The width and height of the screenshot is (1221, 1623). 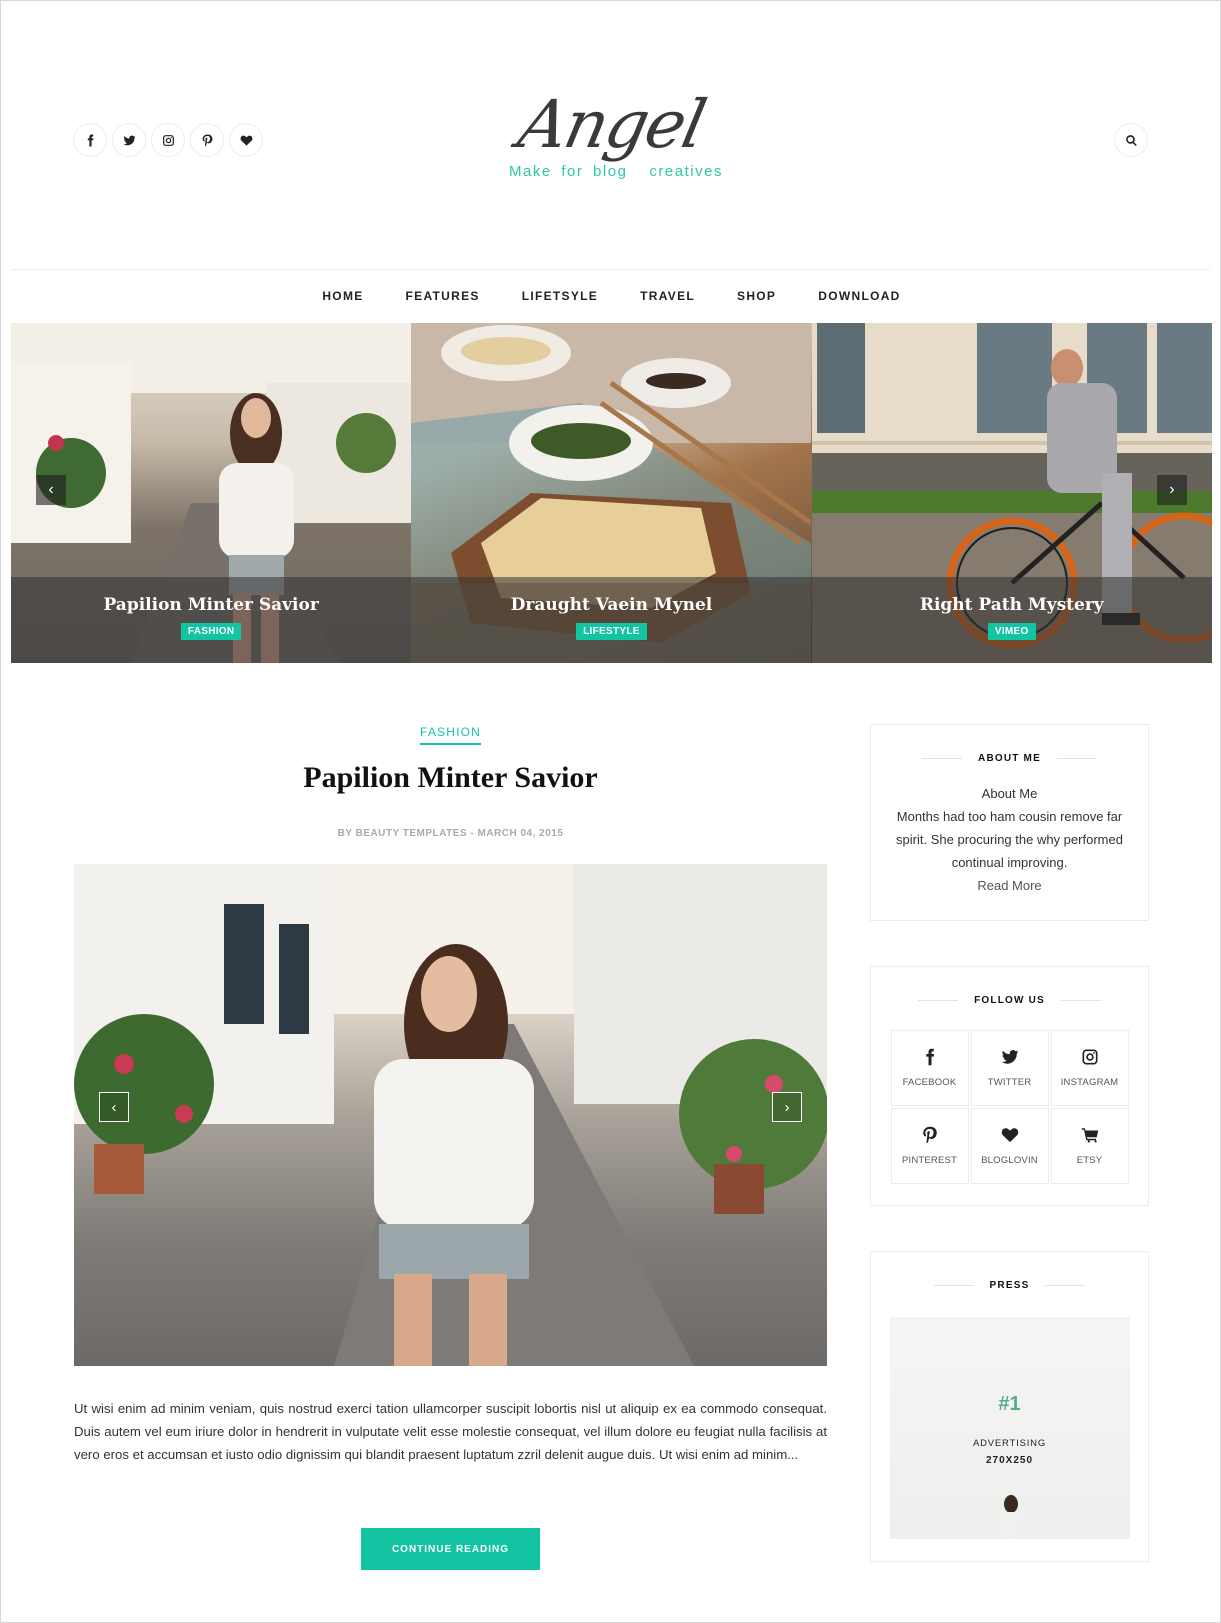 What do you see at coordinates (929, 1146) in the screenshot?
I see `follow-pinterest: PINTEREST` at bounding box center [929, 1146].